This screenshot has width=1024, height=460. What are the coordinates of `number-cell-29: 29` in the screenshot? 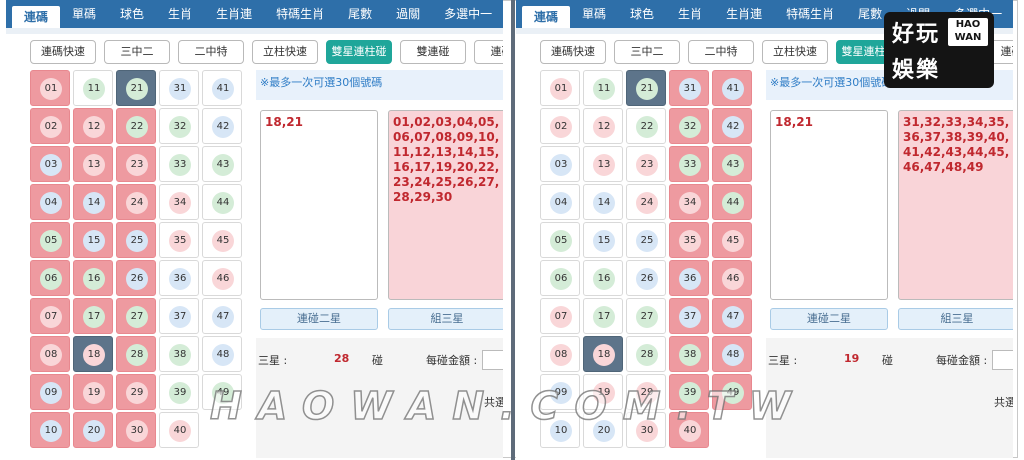 It's located at (136, 392).